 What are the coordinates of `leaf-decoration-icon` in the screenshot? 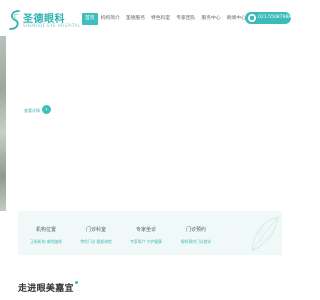 It's located at (265, 234).